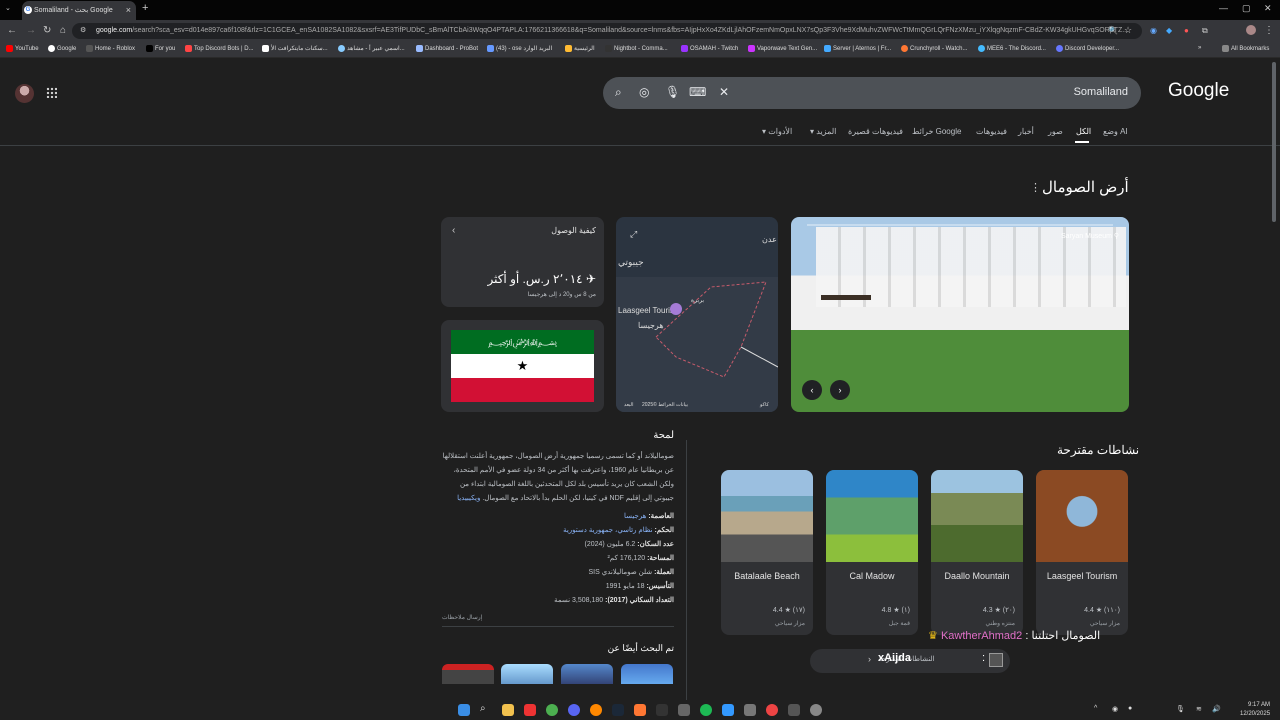 The image size is (1280, 720). Describe the element at coordinates (1269, 30) in the screenshot. I see `menu-icon: ⋮` at that location.